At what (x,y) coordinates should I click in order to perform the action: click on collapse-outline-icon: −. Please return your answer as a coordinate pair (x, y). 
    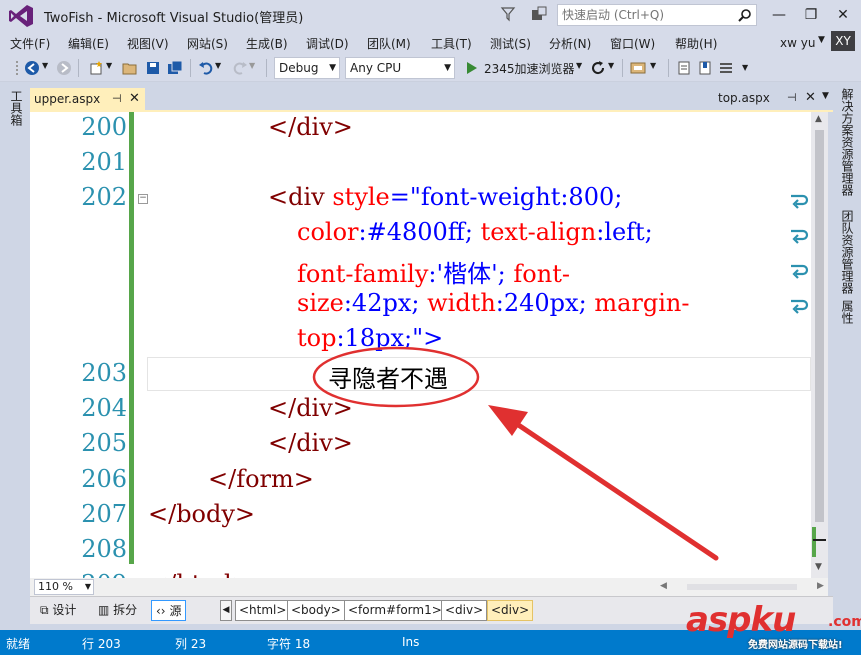
    Looking at the image, I should click on (143, 199).